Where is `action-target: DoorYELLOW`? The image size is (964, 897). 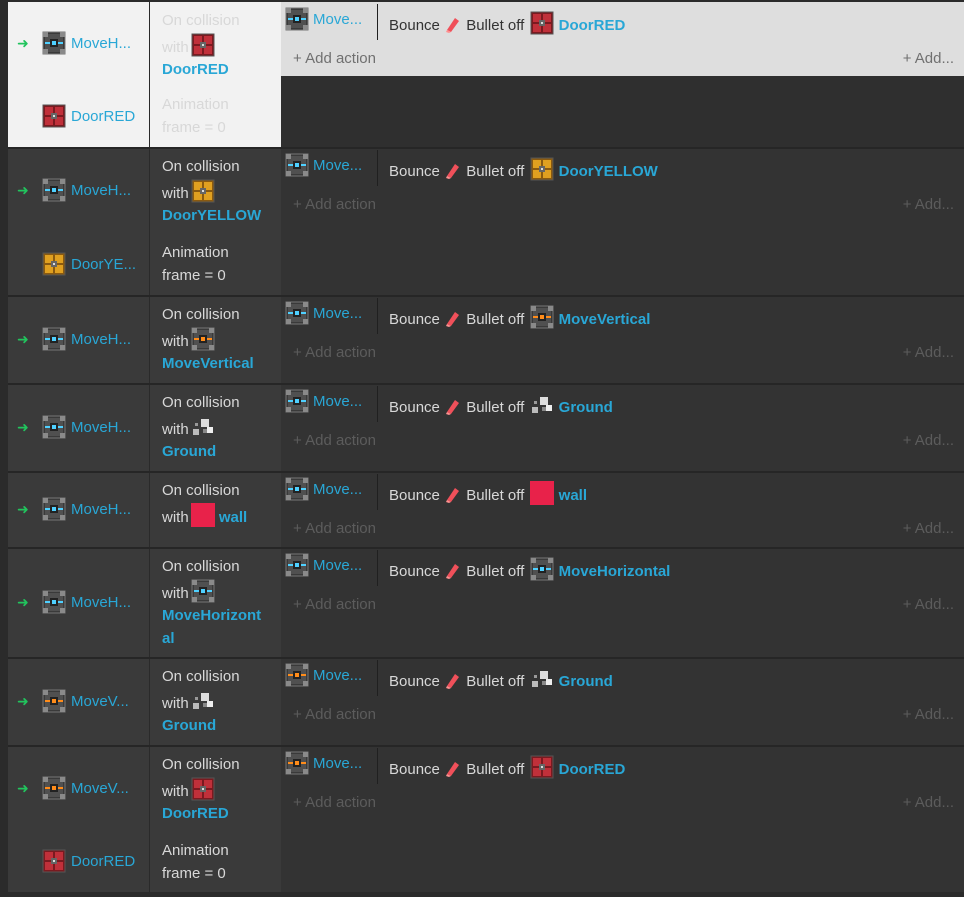
action-target: DoorYELLOW is located at coordinates (606, 171).